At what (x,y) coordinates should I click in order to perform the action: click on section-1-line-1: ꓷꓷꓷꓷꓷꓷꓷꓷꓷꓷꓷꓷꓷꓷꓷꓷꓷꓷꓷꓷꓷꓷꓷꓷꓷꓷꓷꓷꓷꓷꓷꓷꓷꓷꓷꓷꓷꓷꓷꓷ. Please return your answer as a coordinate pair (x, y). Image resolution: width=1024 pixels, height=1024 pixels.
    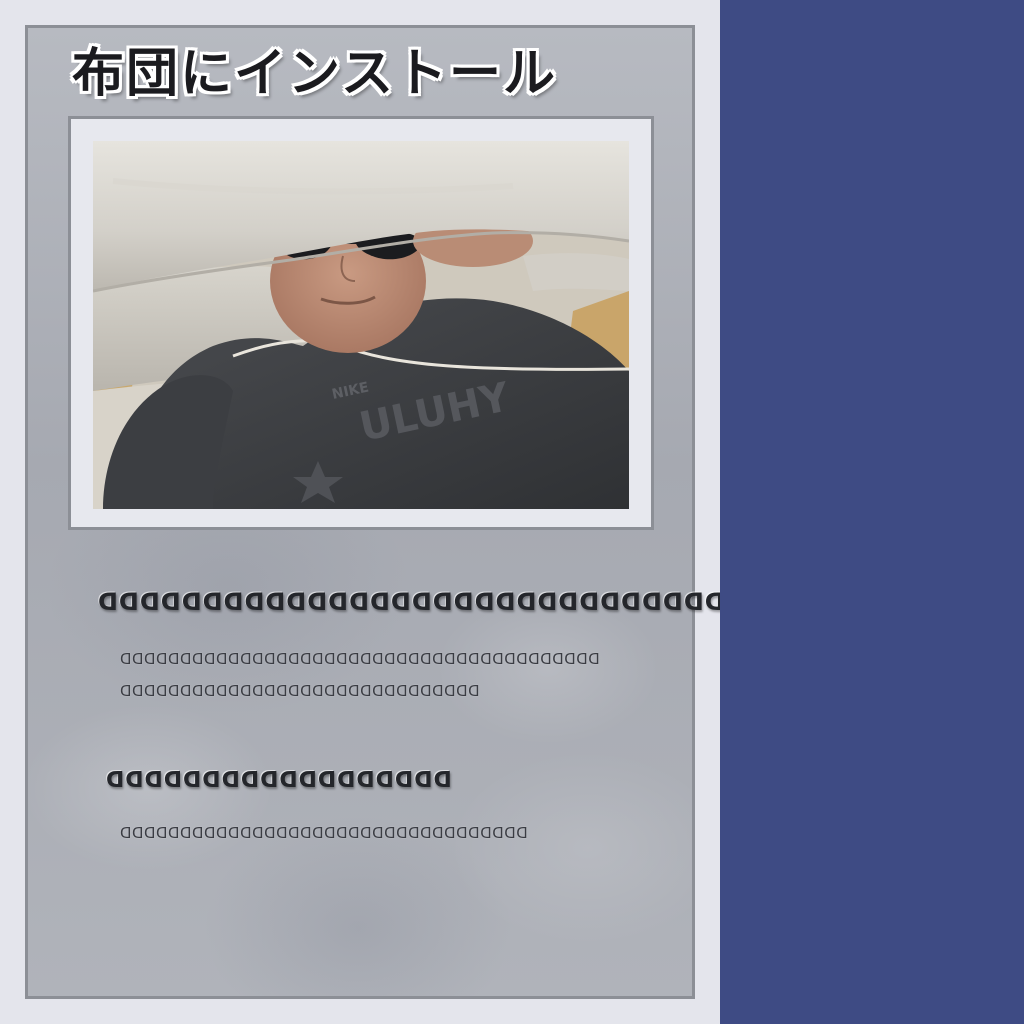
    Looking at the image, I should click on (360, 659).